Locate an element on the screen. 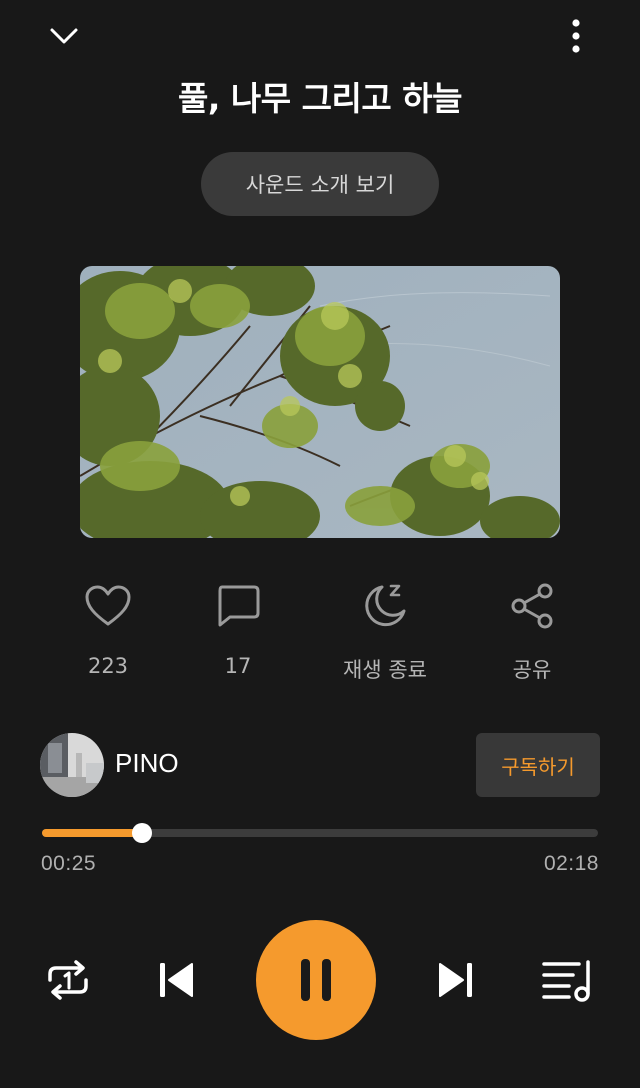 The width and height of the screenshot is (640, 1088). share-label: 공유 is located at coordinates (532, 670).